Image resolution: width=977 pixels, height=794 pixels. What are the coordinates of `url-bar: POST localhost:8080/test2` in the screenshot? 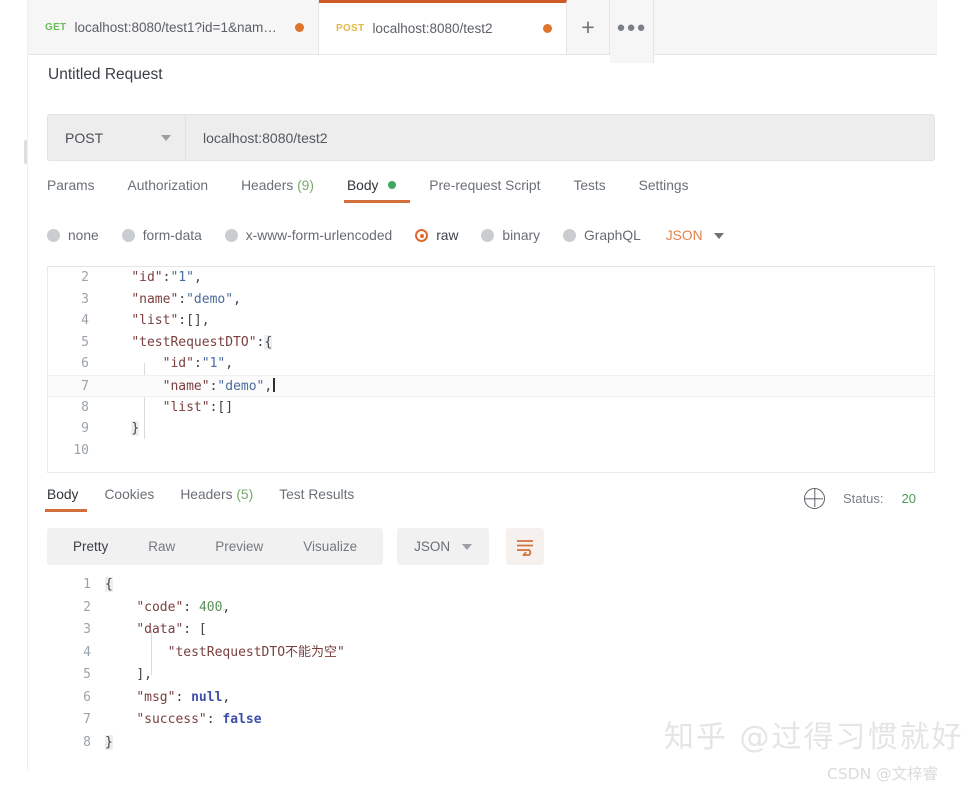 It's located at (491, 137).